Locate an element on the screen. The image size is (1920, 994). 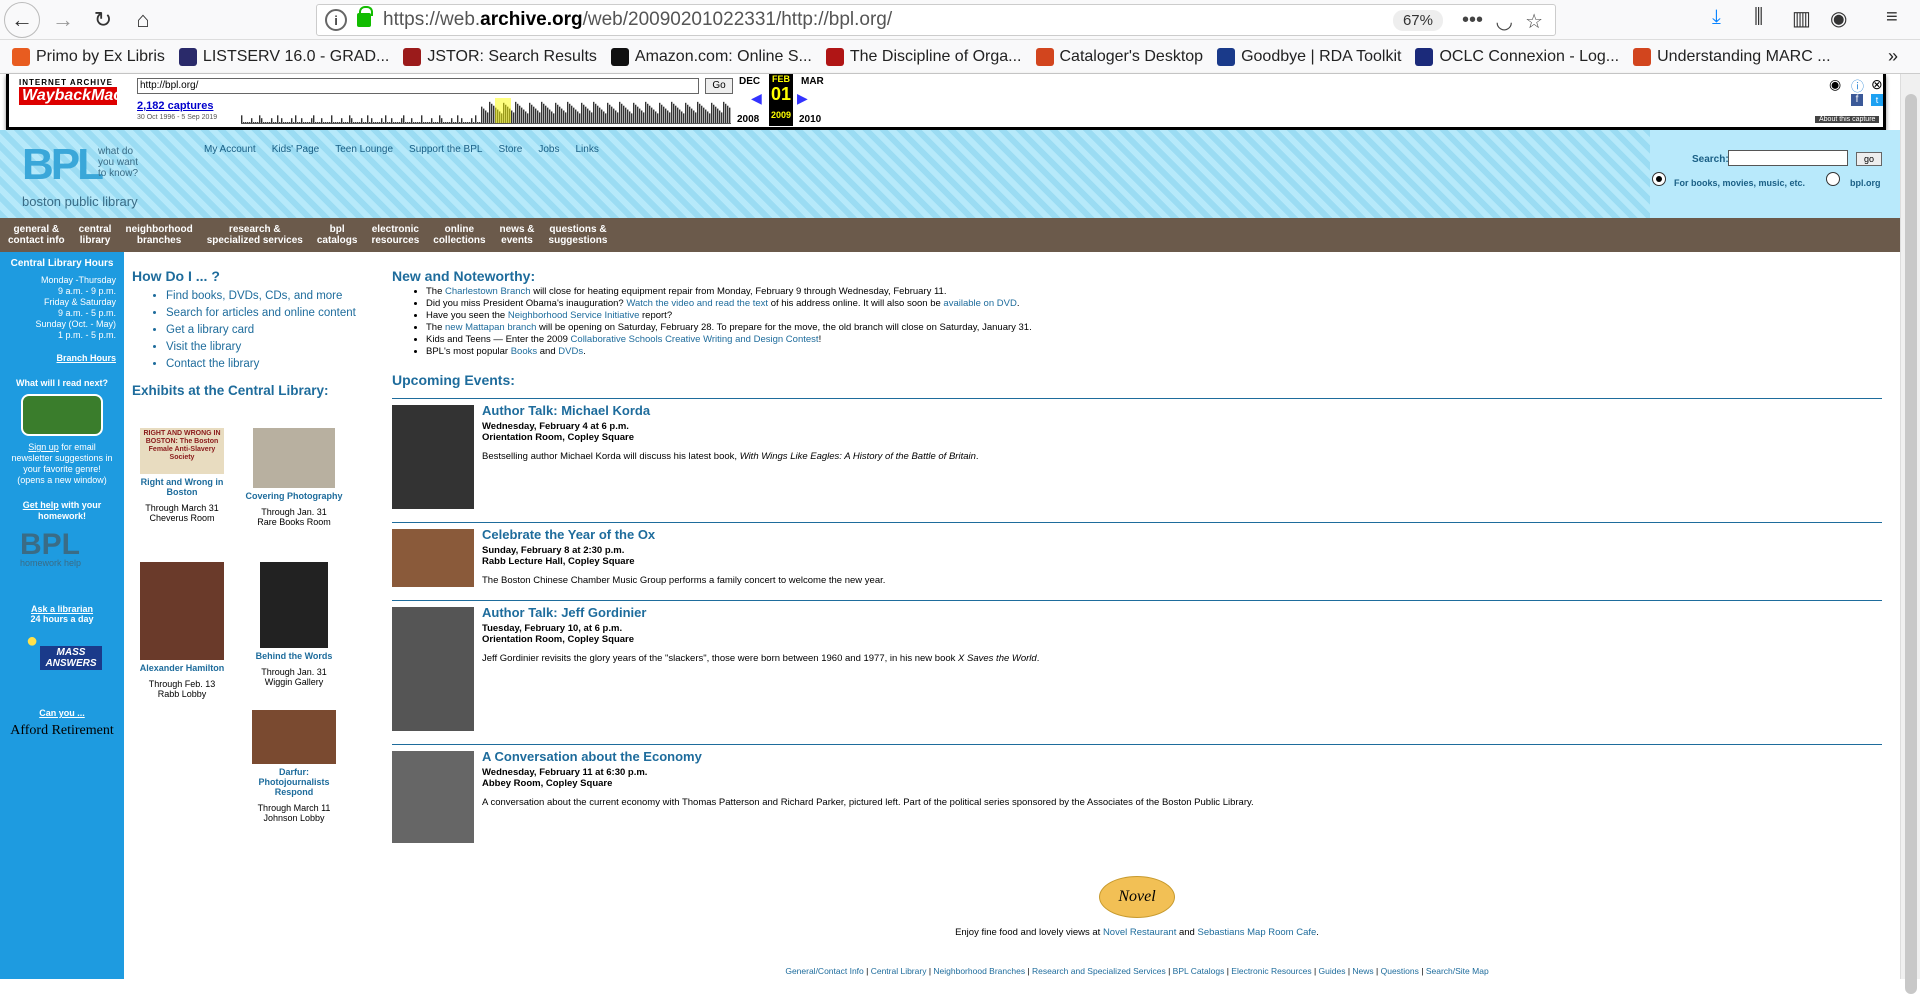
next-year: 2010 is located at coordinates (810, 119).